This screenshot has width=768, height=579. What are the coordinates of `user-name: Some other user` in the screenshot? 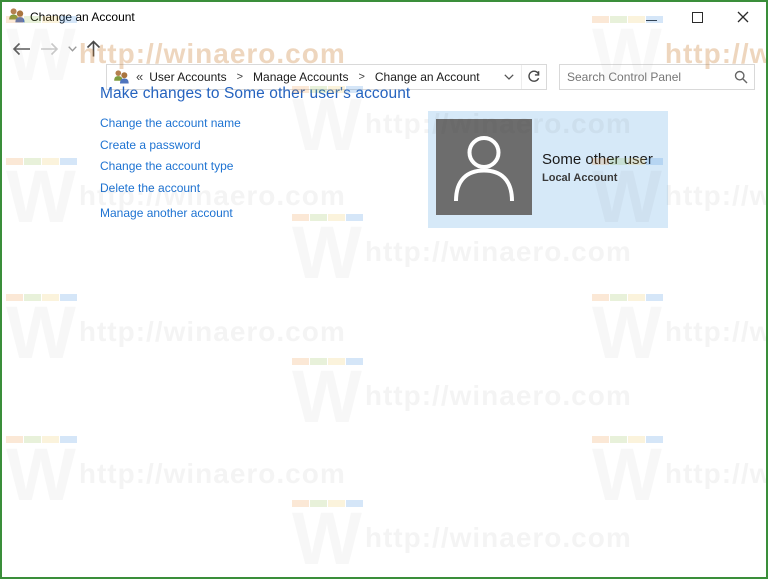 It's located at (597, 159).